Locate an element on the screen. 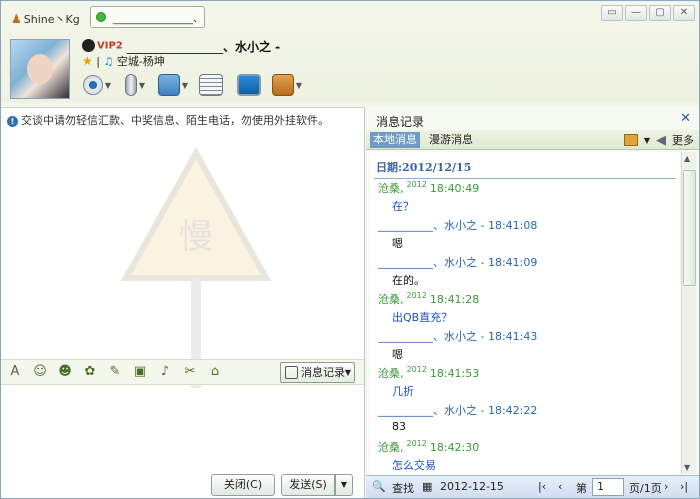 This screenshot has width=700, height=499. message-text: 嗯 is located at coordinates (397, 354).